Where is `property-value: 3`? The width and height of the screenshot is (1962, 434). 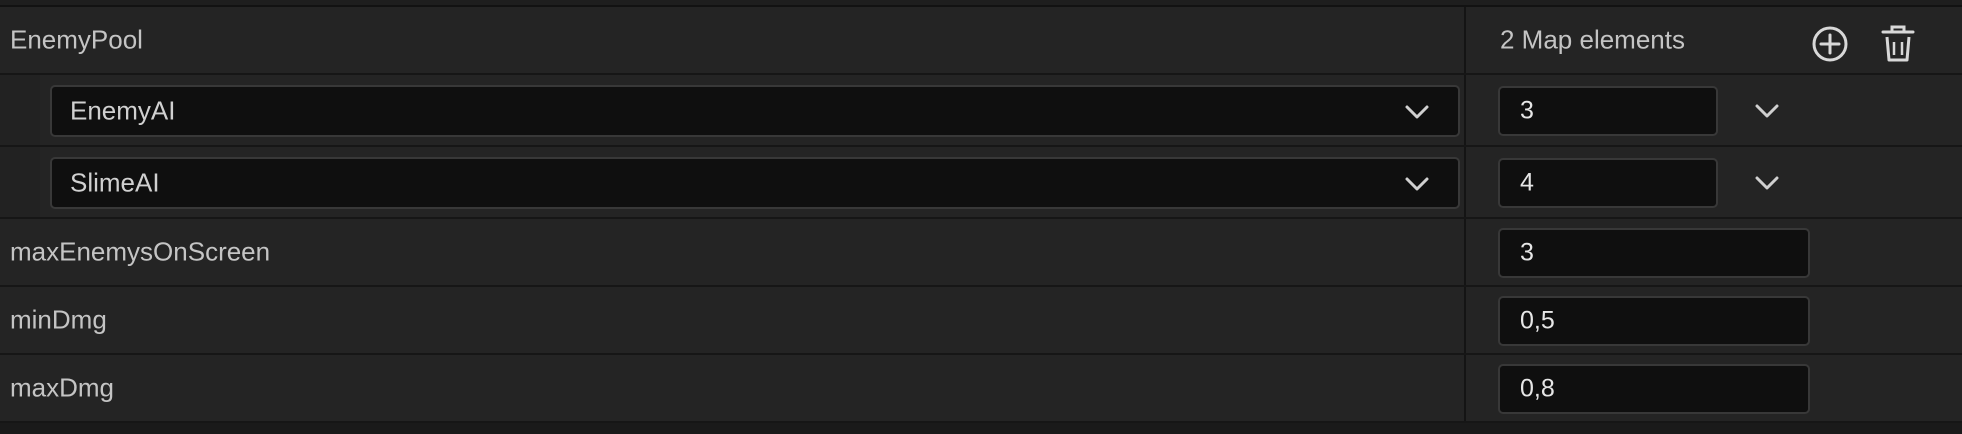 property-value: 3 is located at coordinates (1527, 252).